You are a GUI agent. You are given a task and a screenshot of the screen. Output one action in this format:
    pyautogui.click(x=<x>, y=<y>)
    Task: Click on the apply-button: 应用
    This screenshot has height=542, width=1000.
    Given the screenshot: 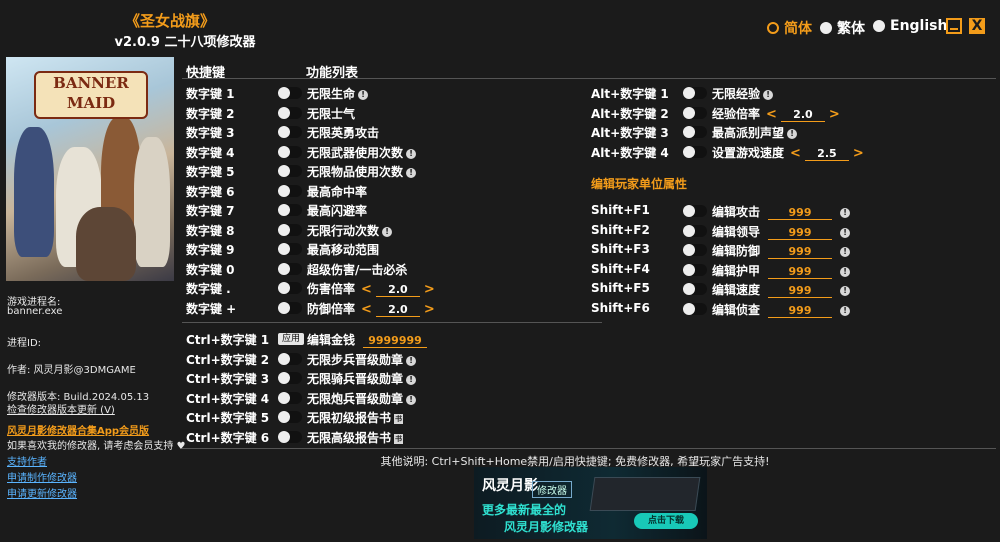 What is the action you would take?
    pyautogui.click(x=291, y=339)
    